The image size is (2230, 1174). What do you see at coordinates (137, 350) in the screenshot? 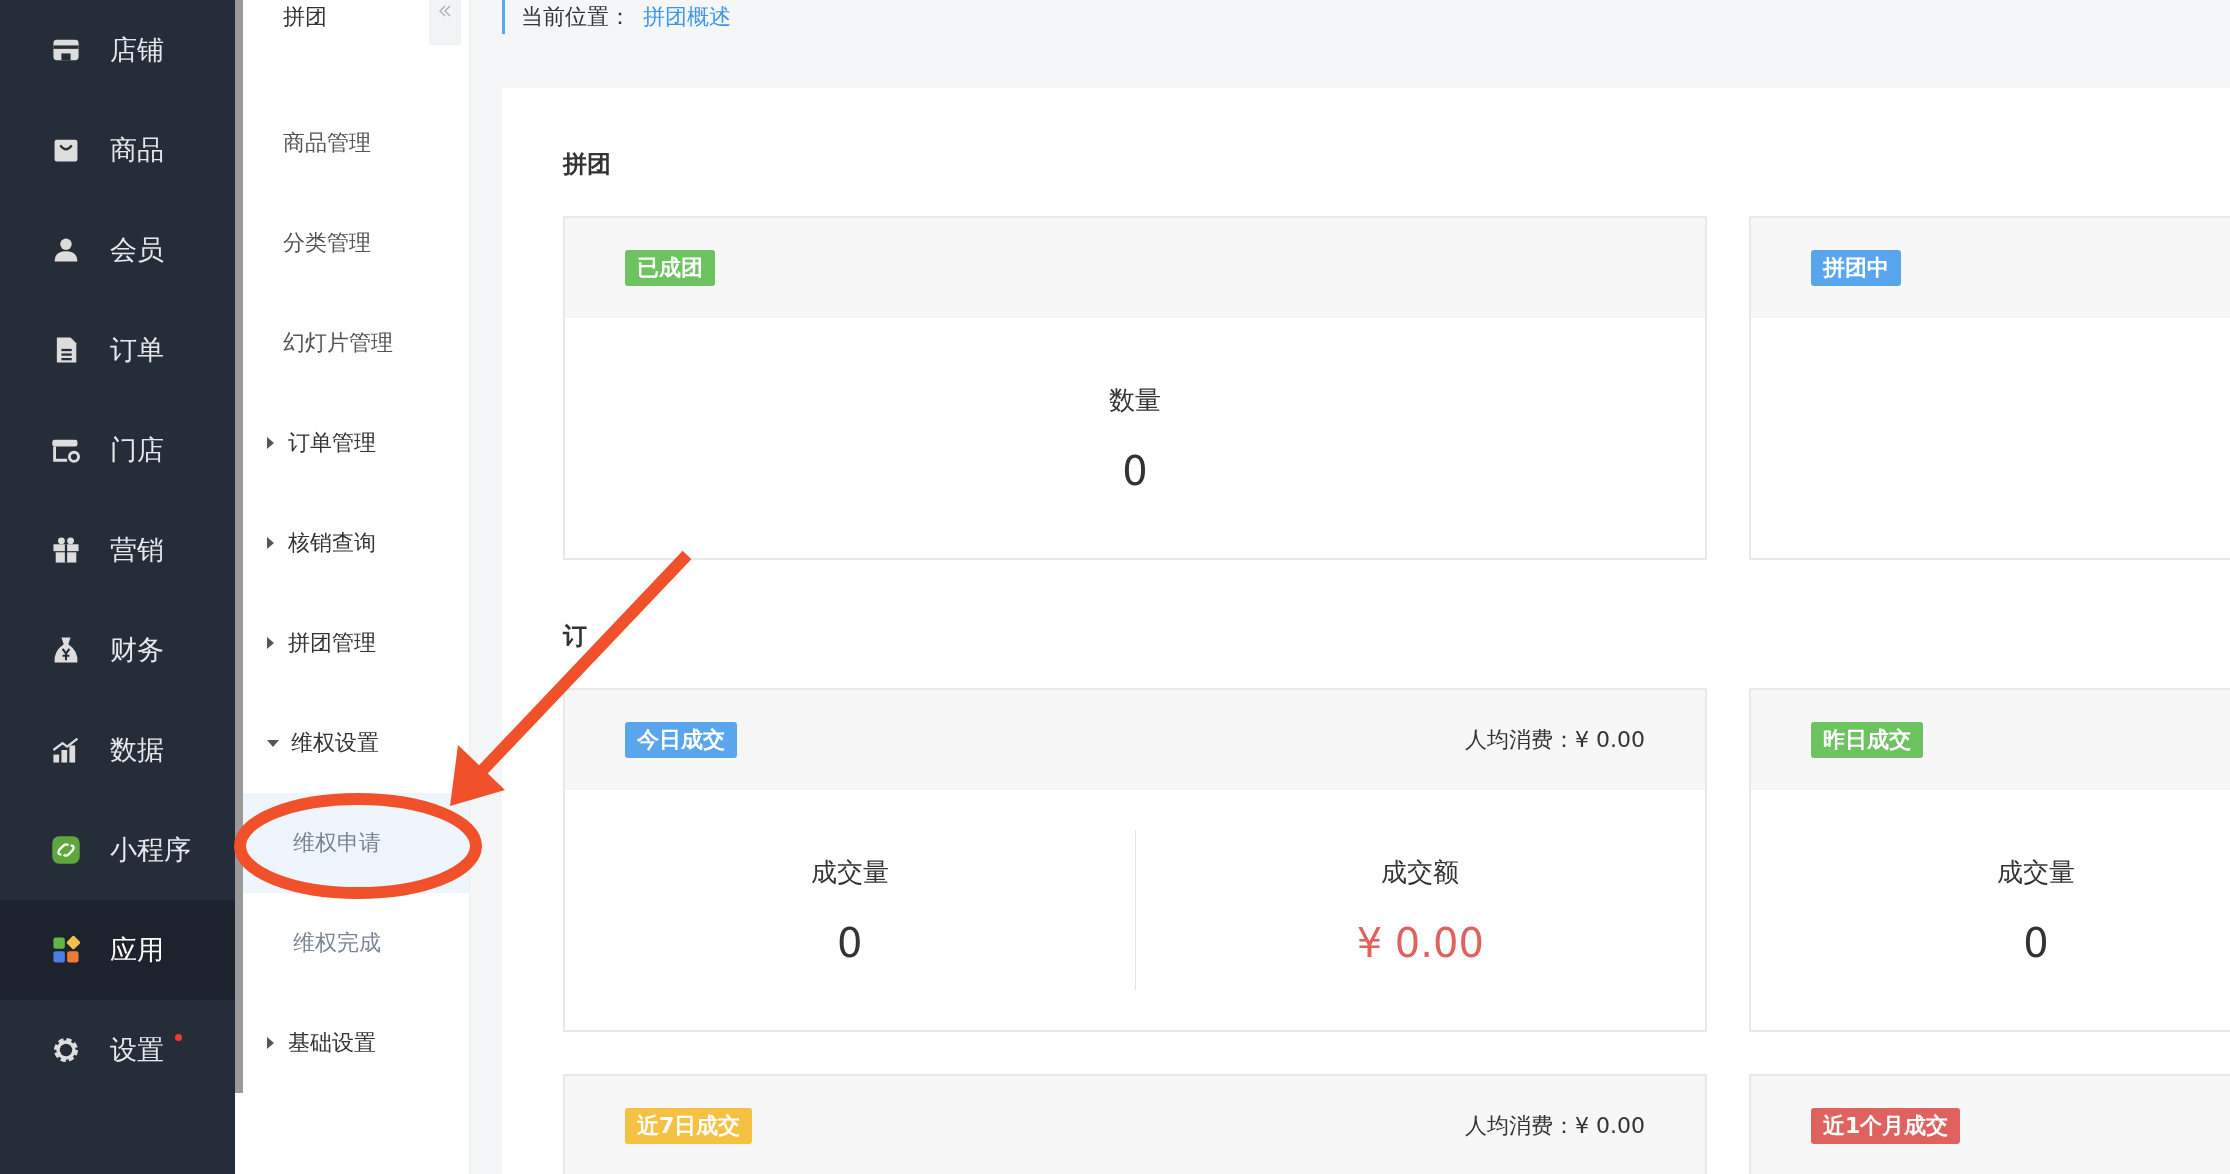
I see `nav-label: 订单` at bounding box center [137, 350].